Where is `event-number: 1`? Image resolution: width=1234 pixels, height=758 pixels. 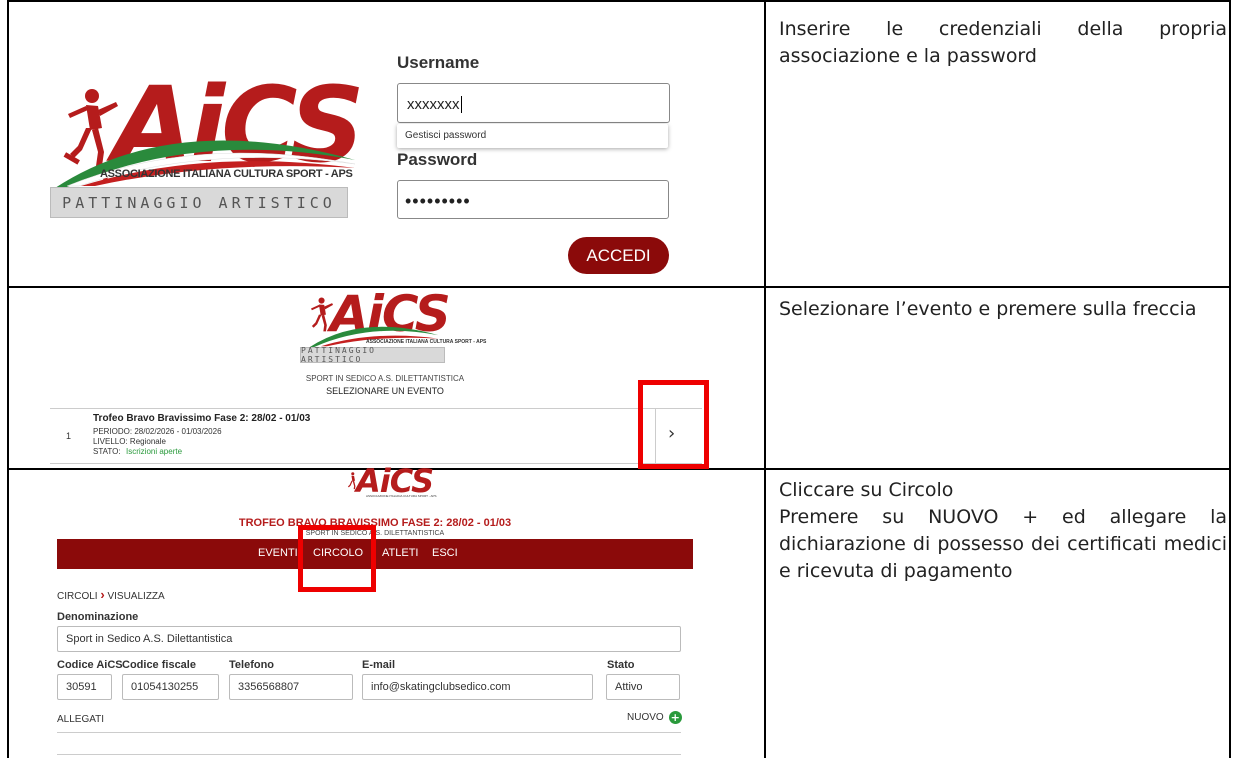 event-number: 1 is located at coordinates (69, 436).